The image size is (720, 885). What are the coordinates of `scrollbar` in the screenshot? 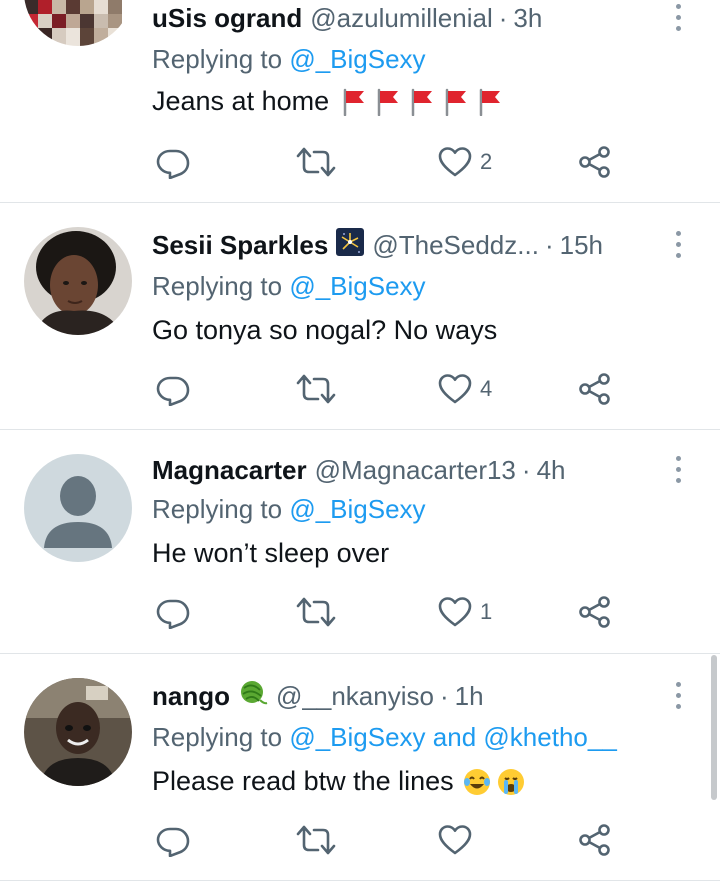 It's located at (714, 727).